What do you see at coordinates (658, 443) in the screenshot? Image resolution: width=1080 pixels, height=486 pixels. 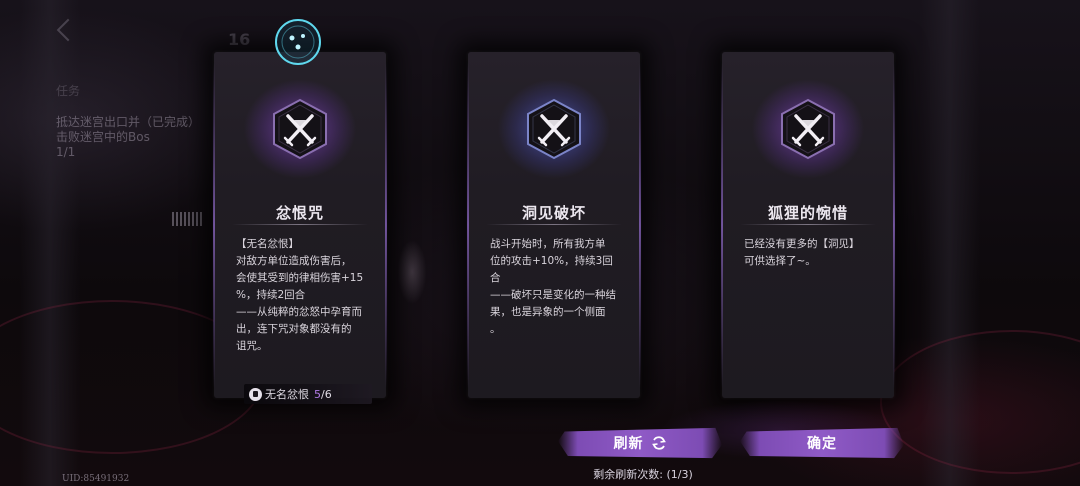 I see `refresh-icon` at bounding box center [658, 443].